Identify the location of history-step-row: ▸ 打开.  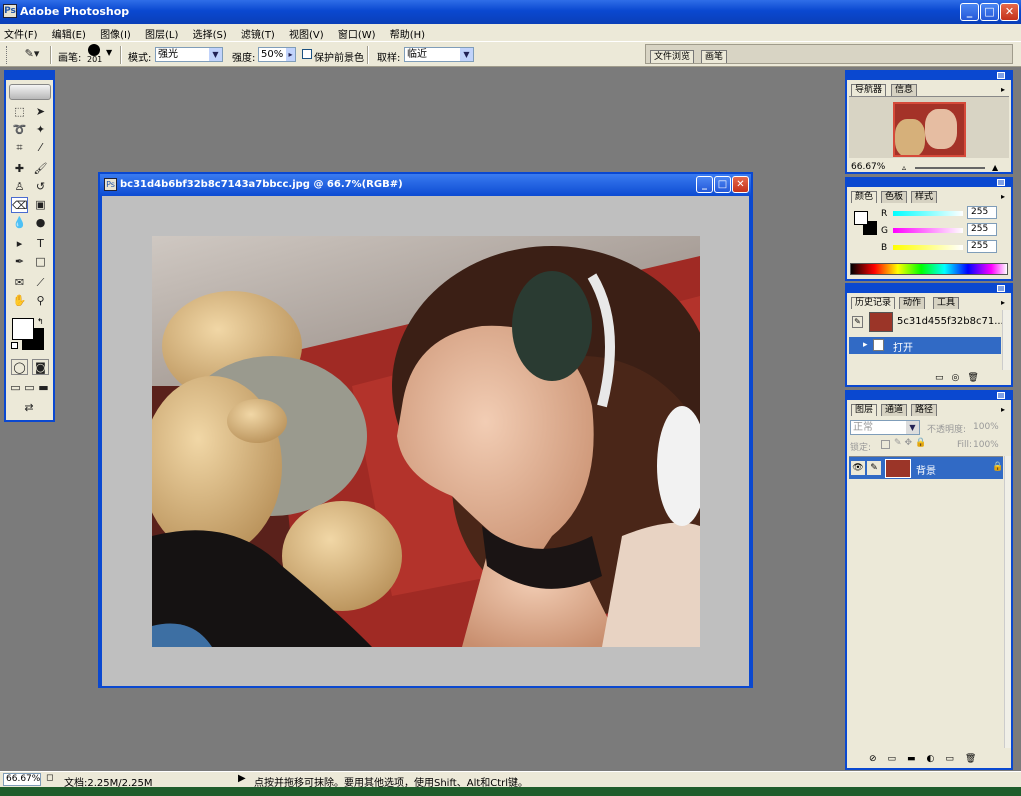
(925, 345).